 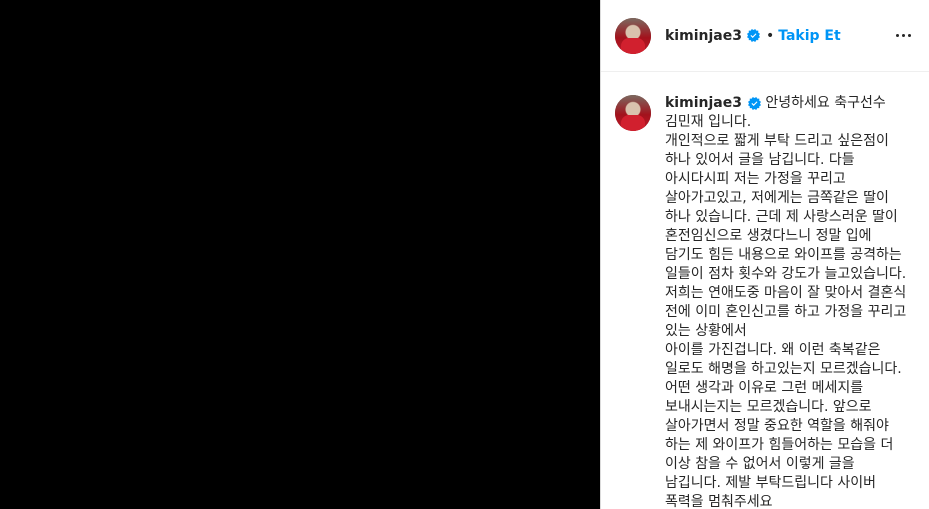 I want to click on follow-button: Takip Et, so click(x=809, y=36).